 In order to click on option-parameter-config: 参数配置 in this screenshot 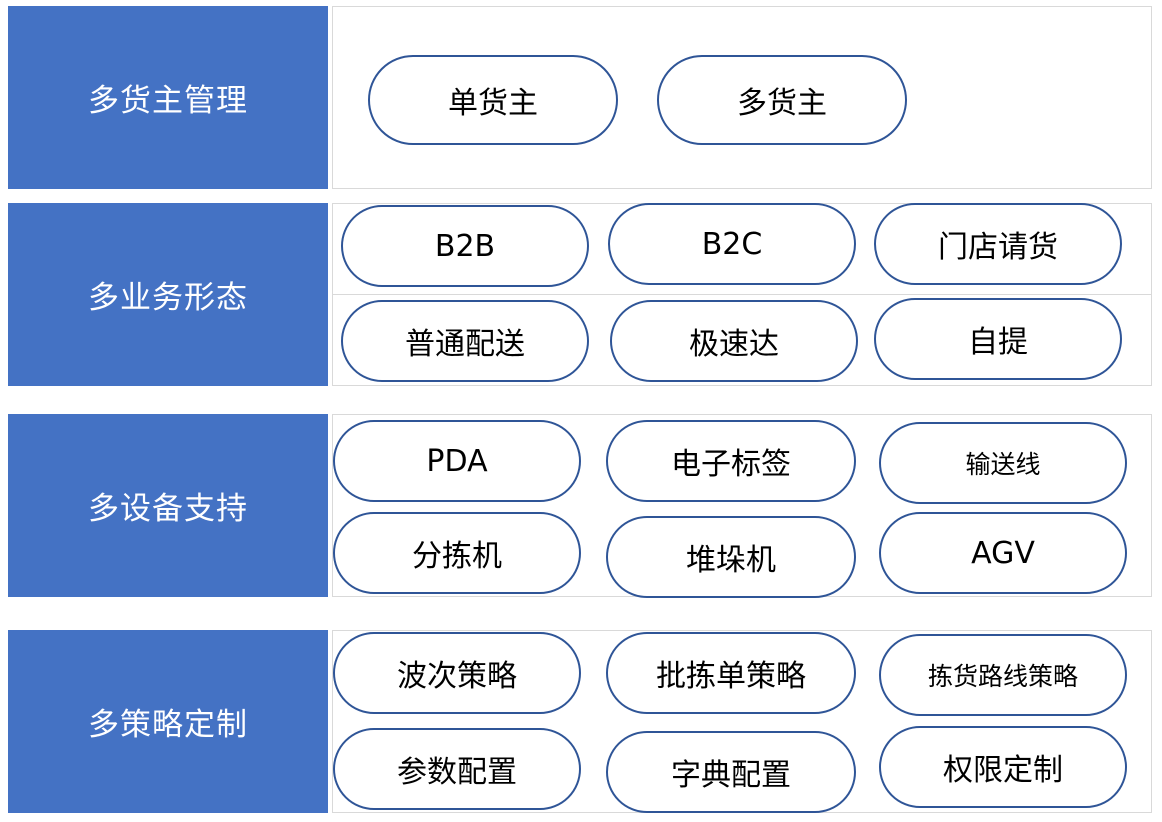, I will do `click(457, 769)`.